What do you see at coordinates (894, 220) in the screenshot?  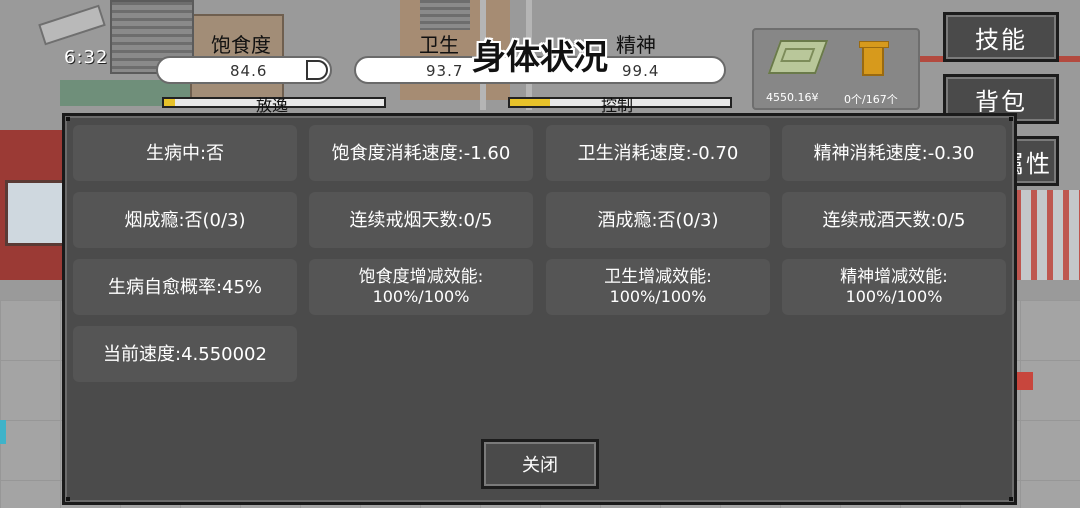 I see `stat-cell-quit-drinking-days: 连续戒酒天数:0/5` at bounding box center [894, 220].